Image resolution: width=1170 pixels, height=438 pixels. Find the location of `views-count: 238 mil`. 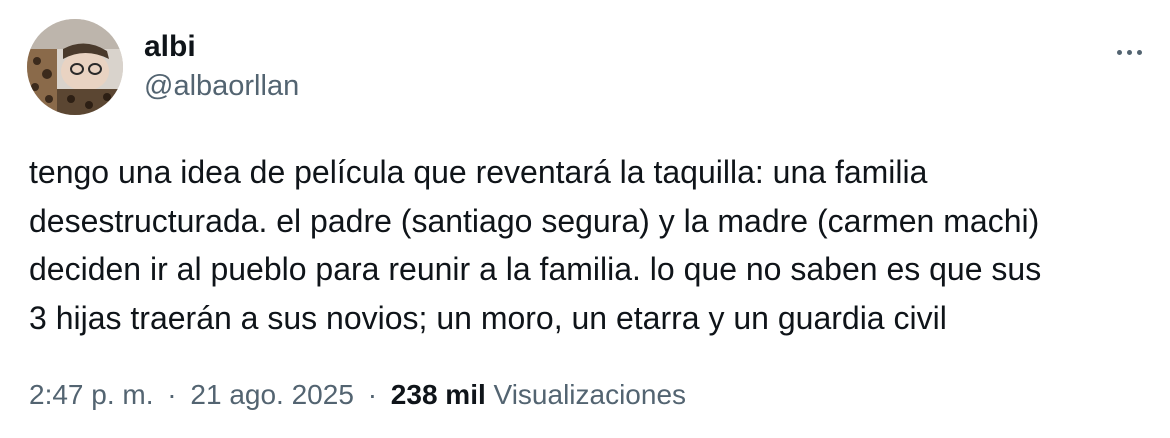

views-count: 238 mil is located at coordinates (438, 394).